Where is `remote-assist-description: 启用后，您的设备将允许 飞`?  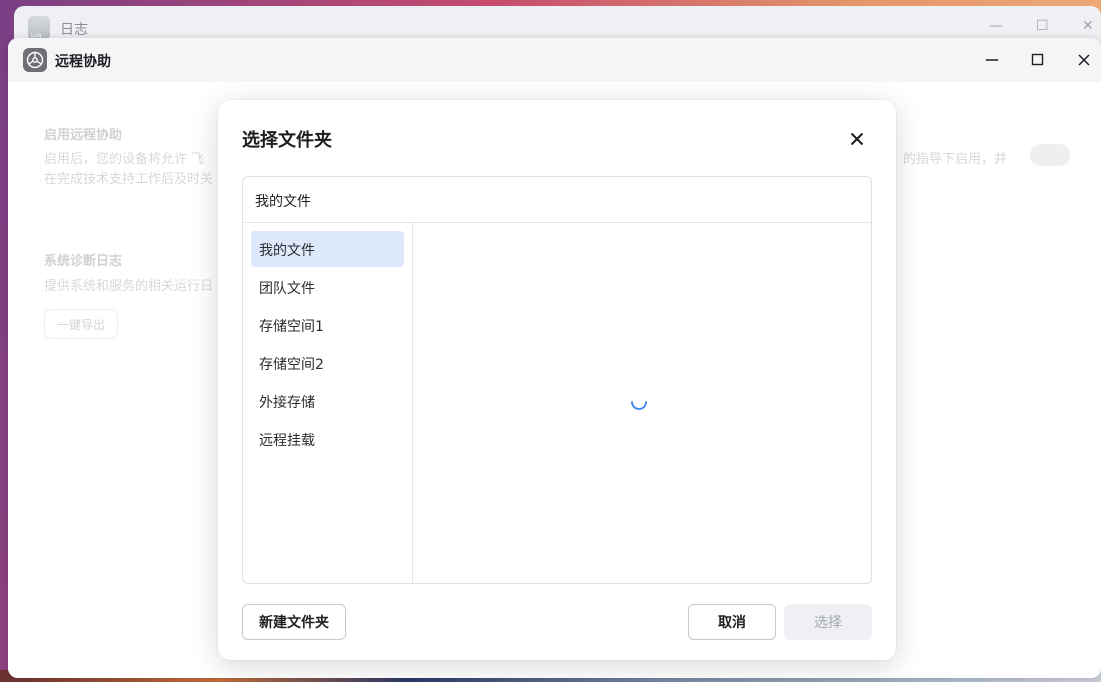 remote-assist-description: 启用后，您的设备将允许 飞 is located at coordinates (124, 159).